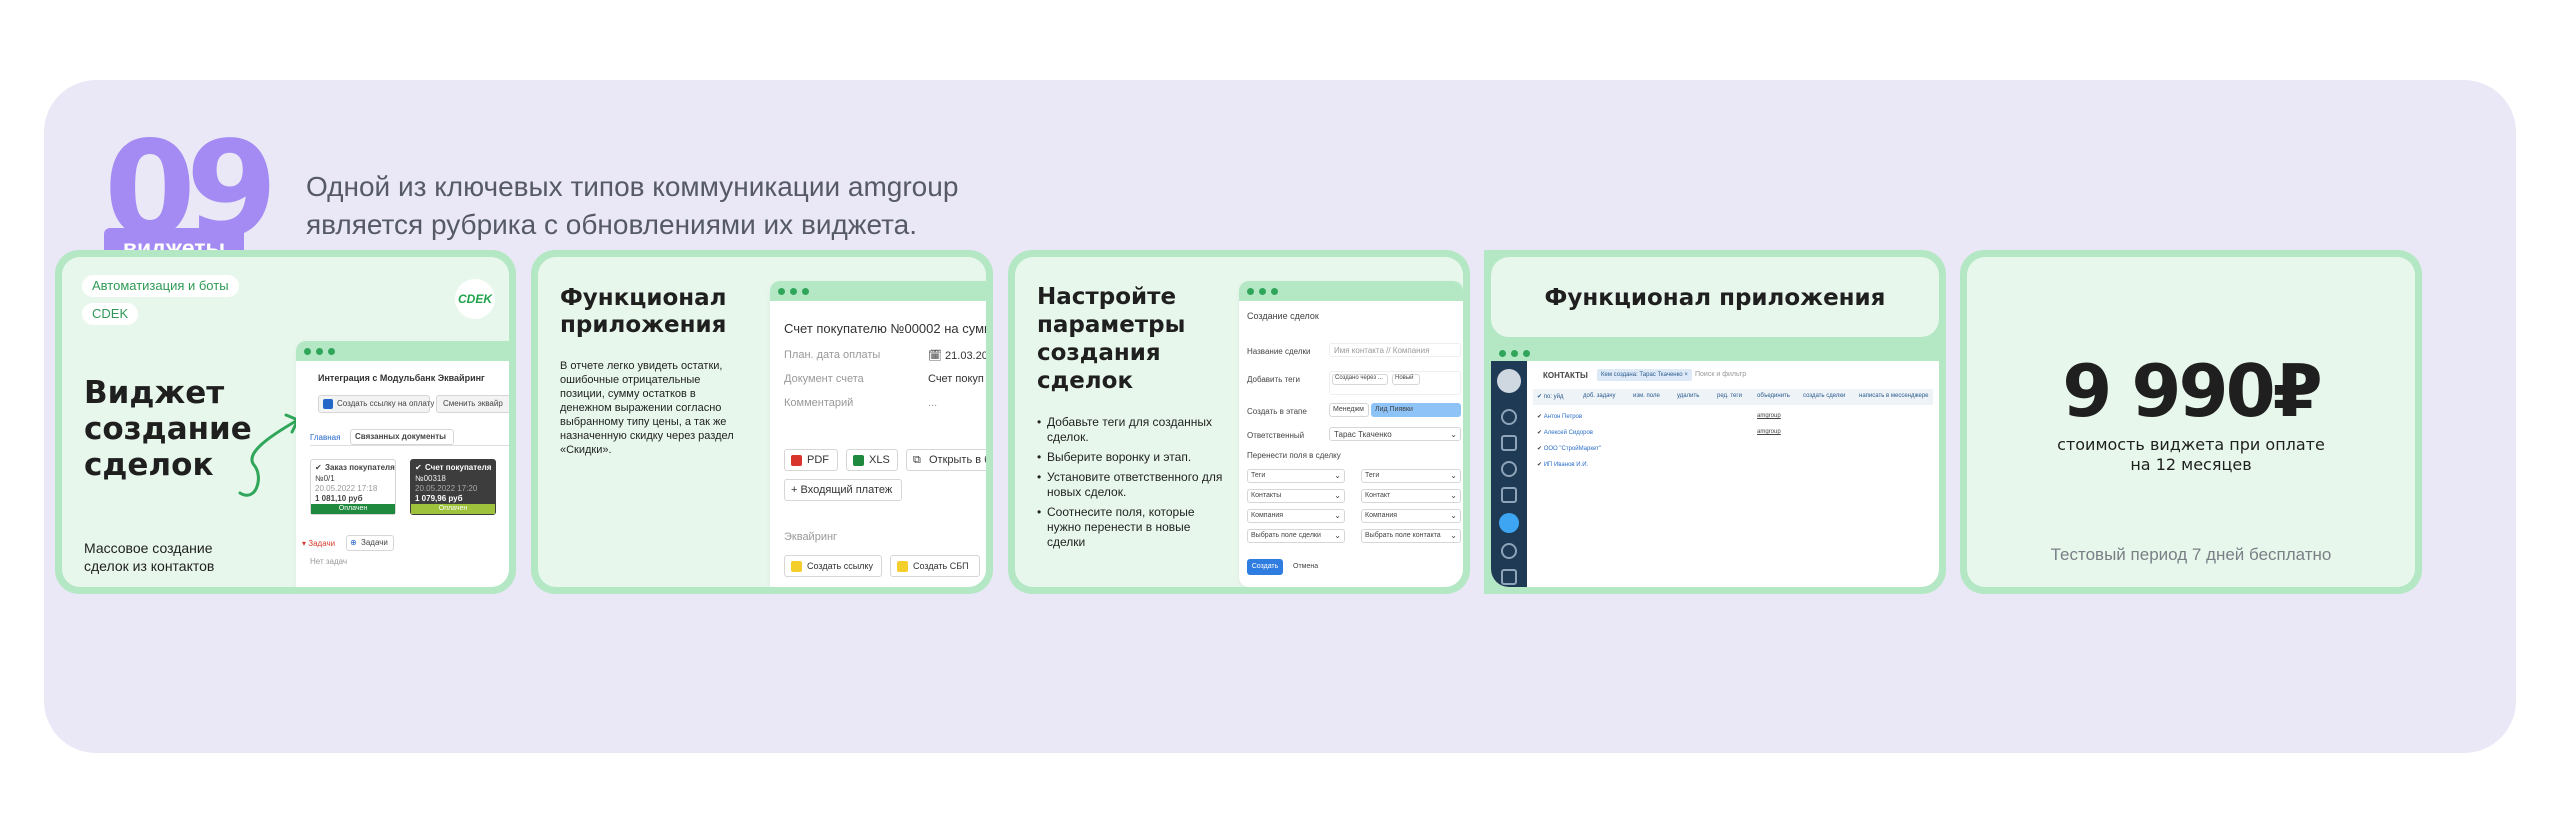 The width and height of the screenshot is (2560, 834). What do you see at coordinates (833, 566) in the screenshot?
I see `create-link-button: Создать ссылку` at bounding box center [833, 566].